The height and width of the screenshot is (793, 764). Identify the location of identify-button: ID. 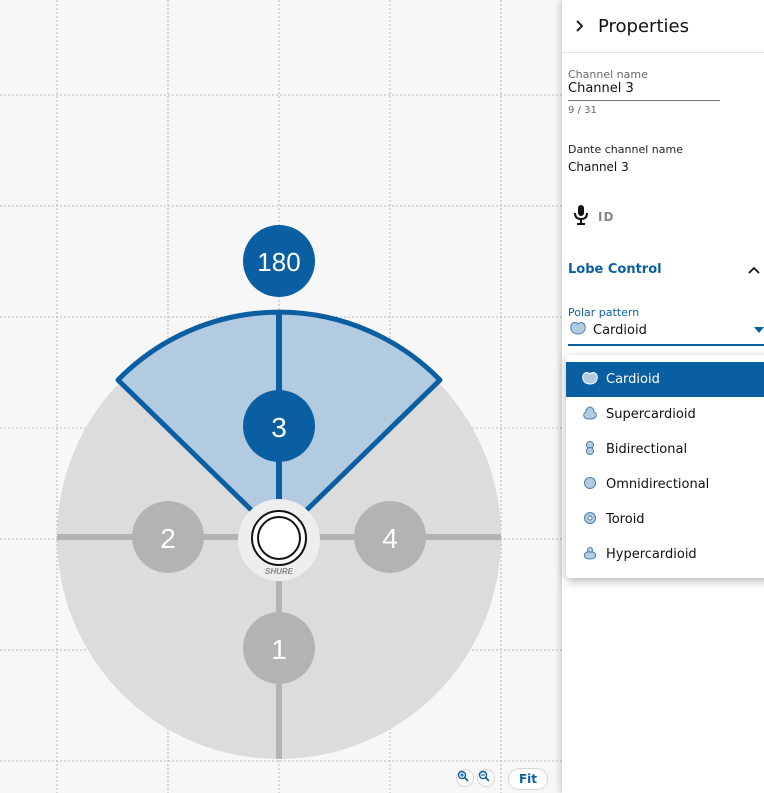
(594, 217).